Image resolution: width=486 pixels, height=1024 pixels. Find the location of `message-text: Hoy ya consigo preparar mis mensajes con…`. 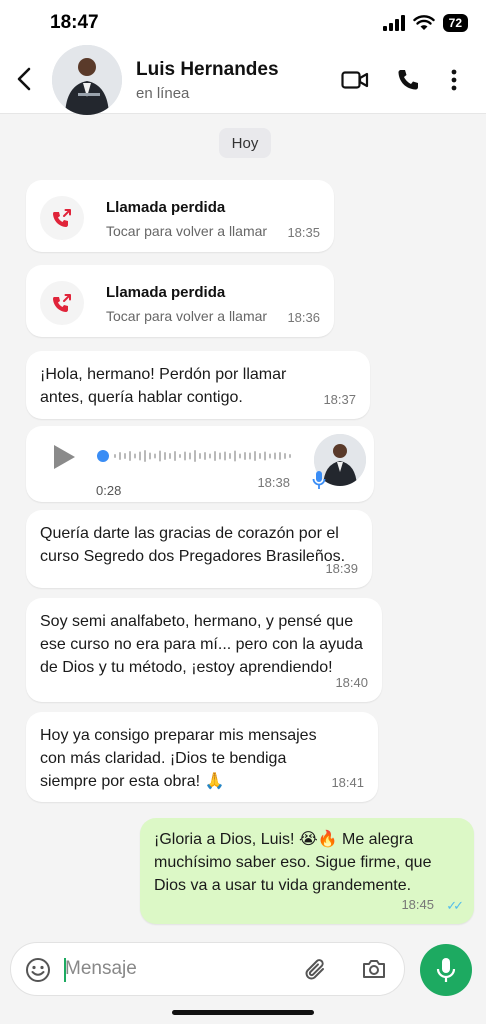

message-text: Hoy ya consigo preparar mis mensajes con… is located at coordinates (202, 752).